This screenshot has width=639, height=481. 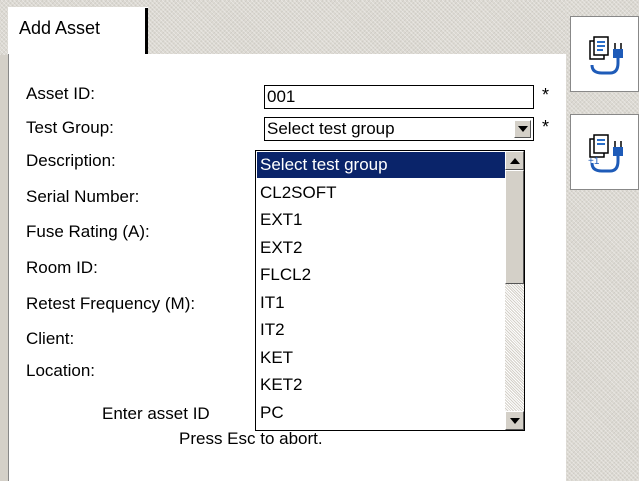 What do you see at coordinates (381, 413) in the screenshot?
I see `dropdown-option: PC` at bounding box center [381, 413].